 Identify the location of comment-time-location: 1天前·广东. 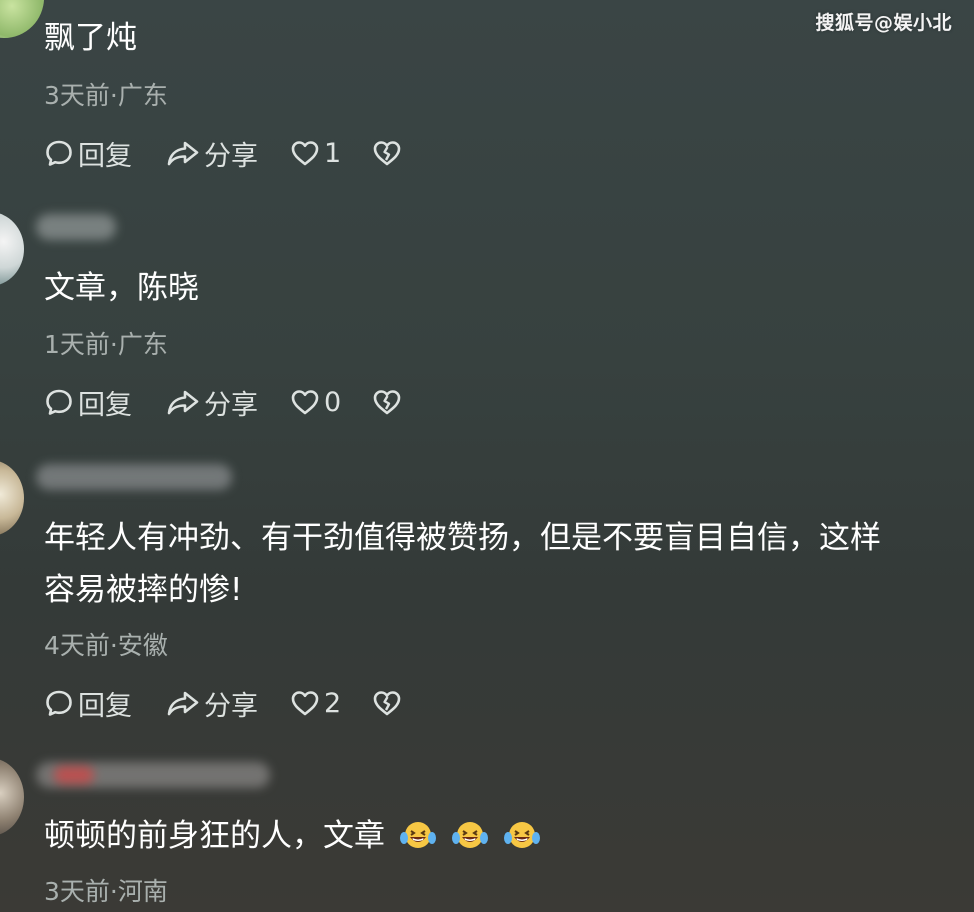
(106, 344).